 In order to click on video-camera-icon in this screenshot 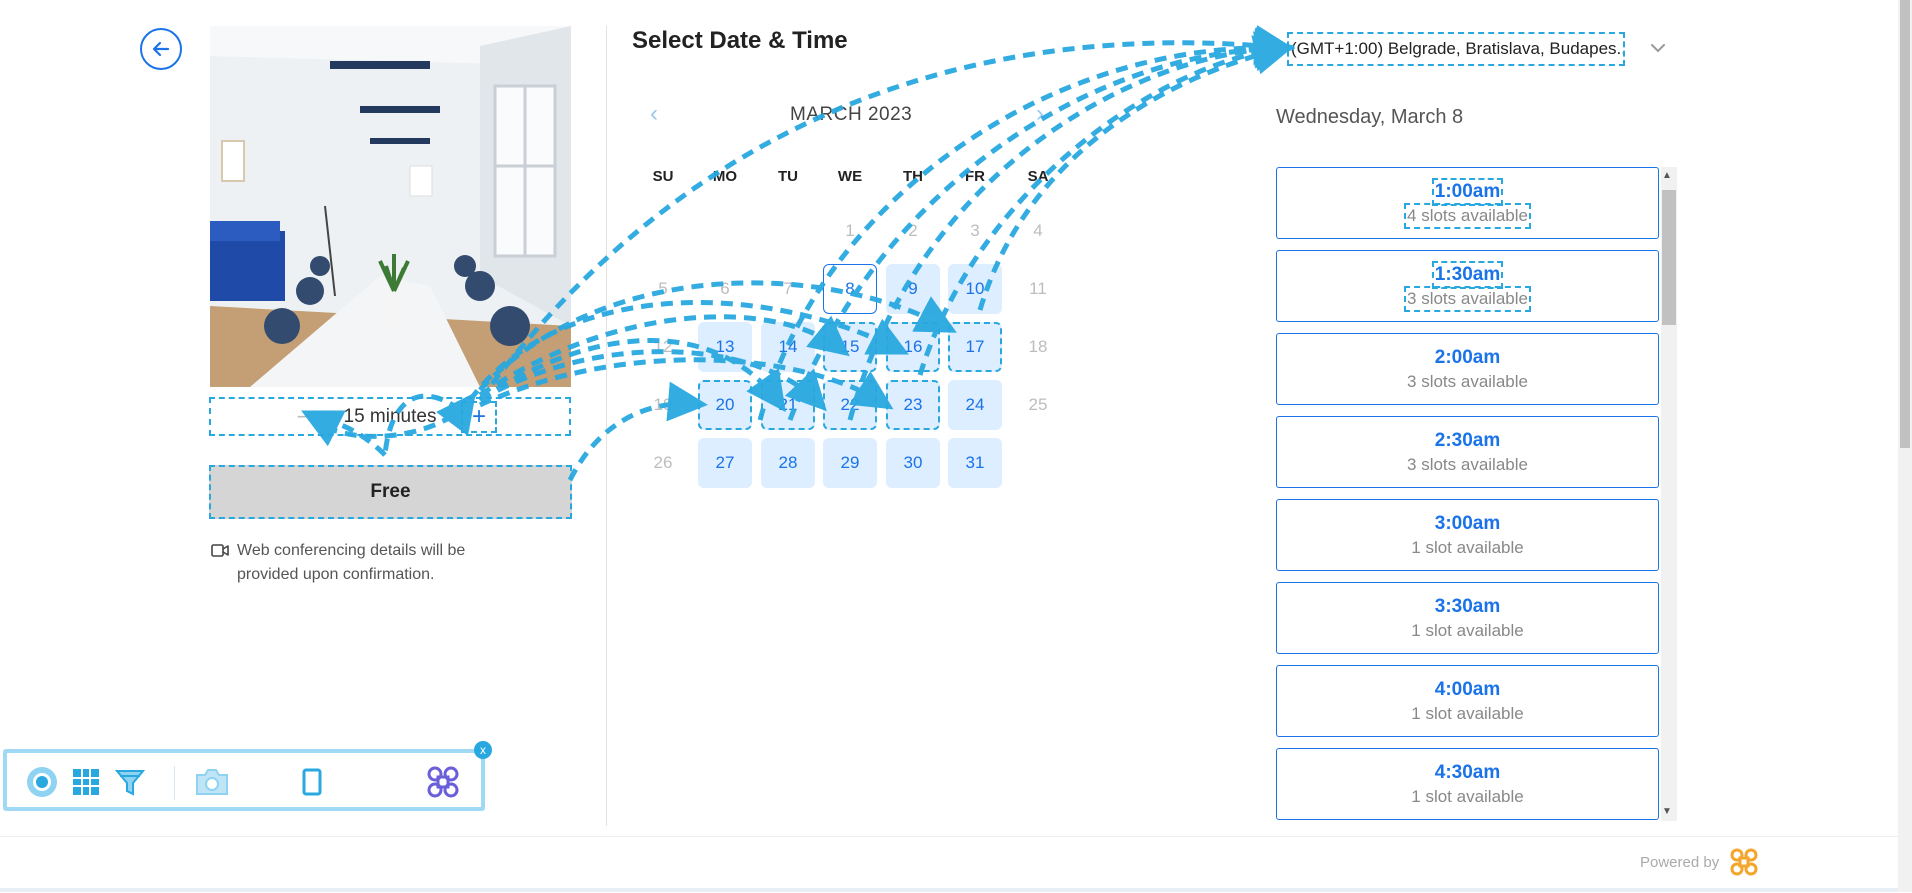, I will do `click(220, 550)`.